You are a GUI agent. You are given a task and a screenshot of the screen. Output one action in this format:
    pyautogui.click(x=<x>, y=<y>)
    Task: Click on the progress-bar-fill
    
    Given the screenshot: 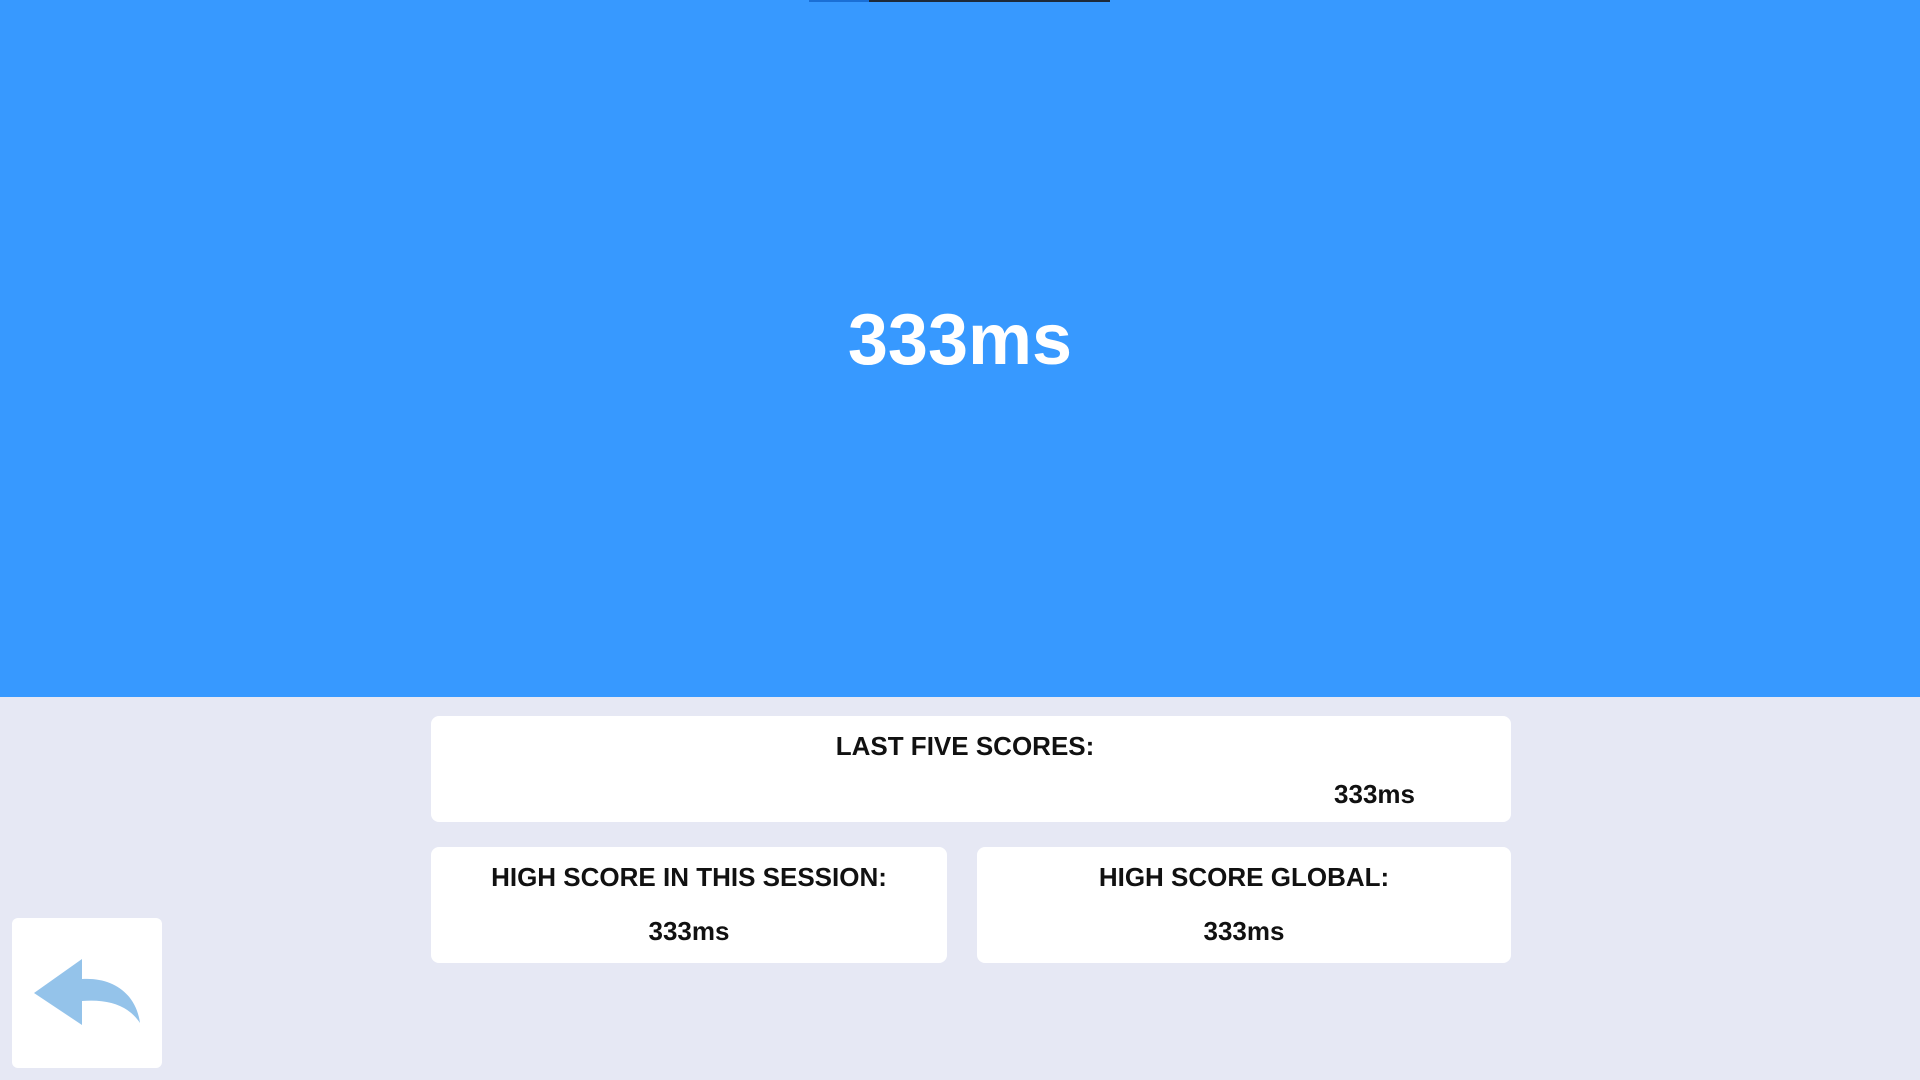 What is the action you would take?
    pyautogui.click(x=839, y=1)
    